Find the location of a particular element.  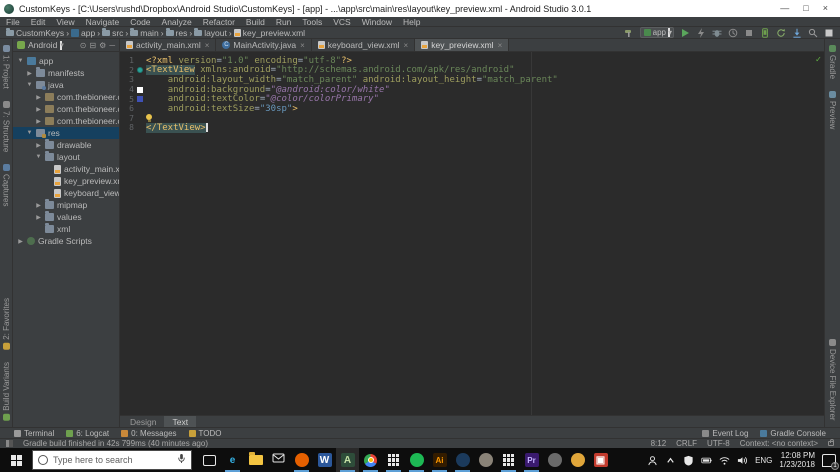

readonly-lock-icon is located at coordinates (831, 442).